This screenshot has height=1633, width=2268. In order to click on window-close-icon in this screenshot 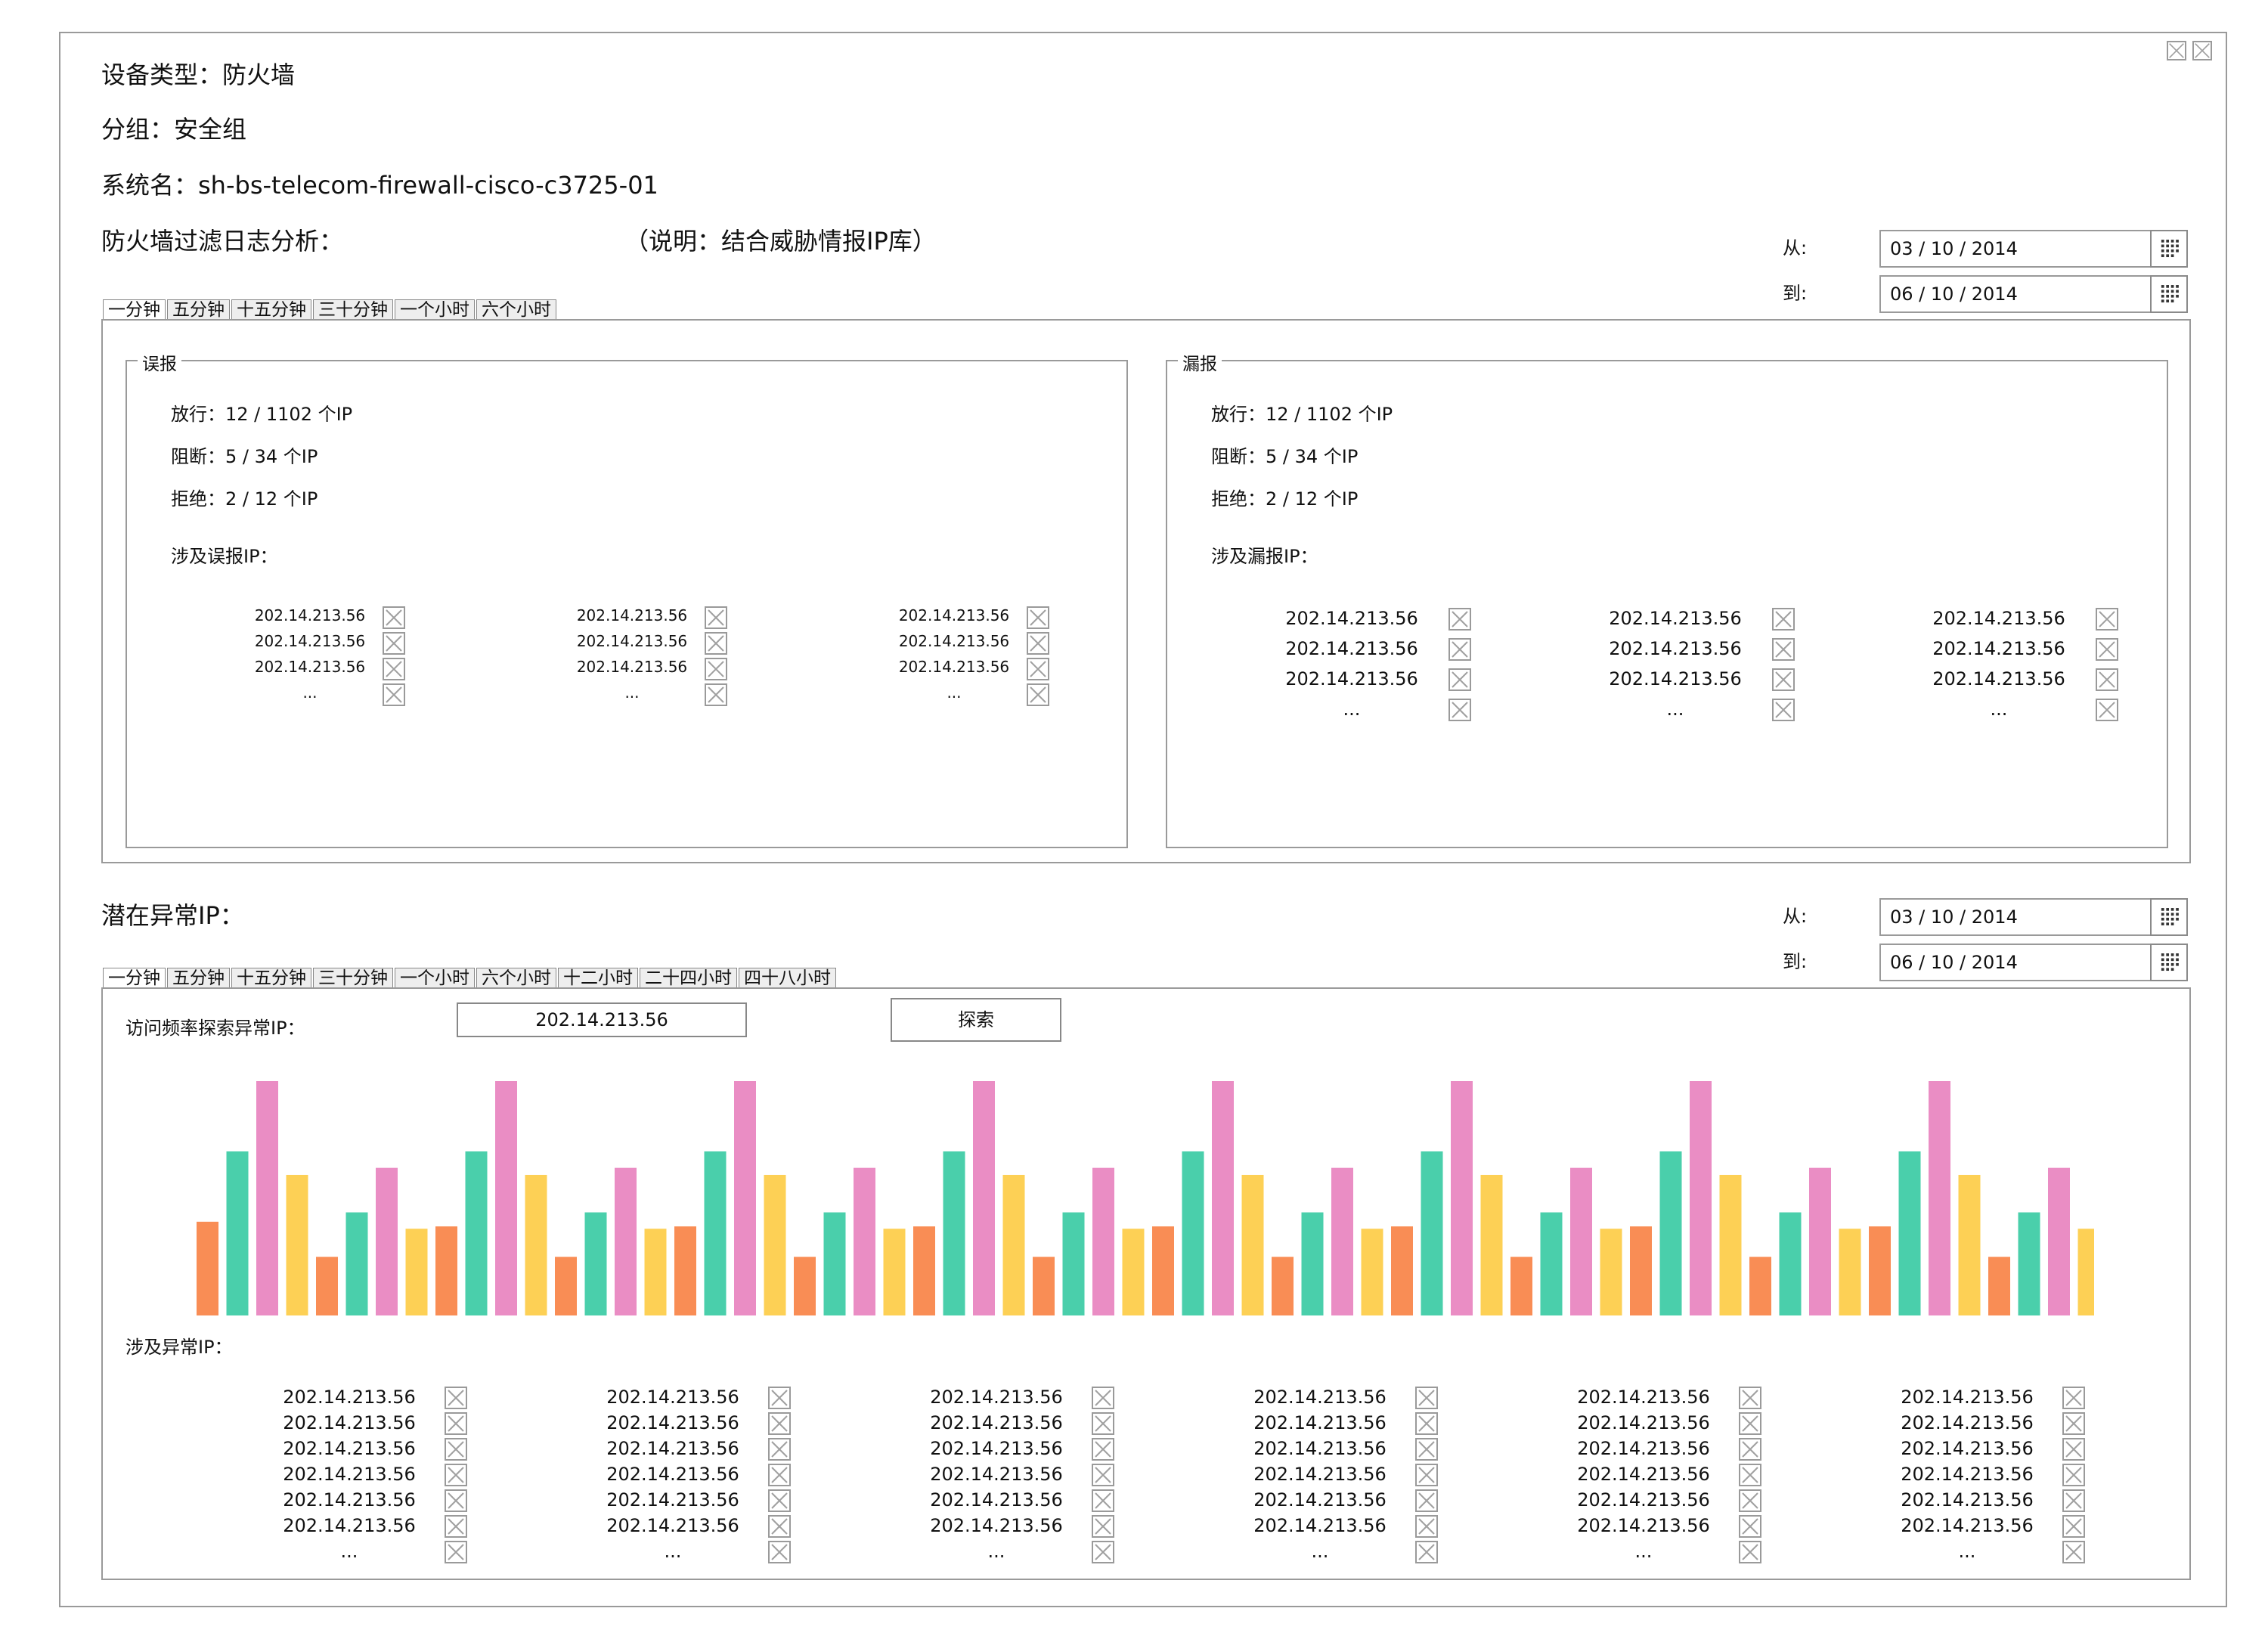, I will do `click(2202, 50)`.